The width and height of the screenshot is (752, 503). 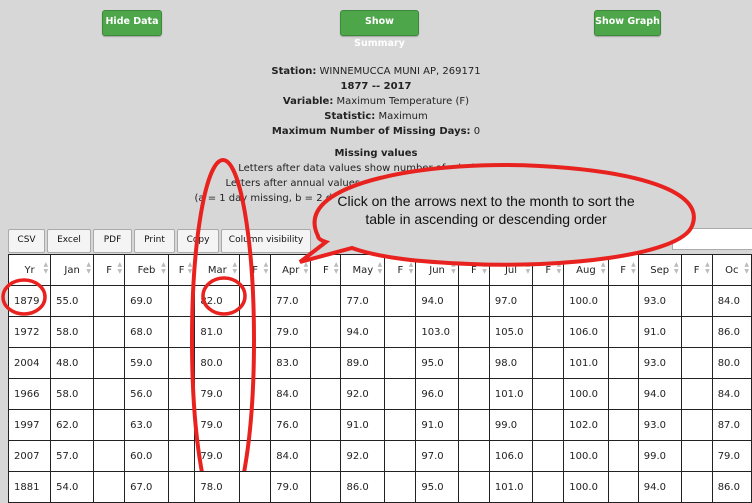 I want to click on table-cell: 89.0, so click(x=363, y=363).